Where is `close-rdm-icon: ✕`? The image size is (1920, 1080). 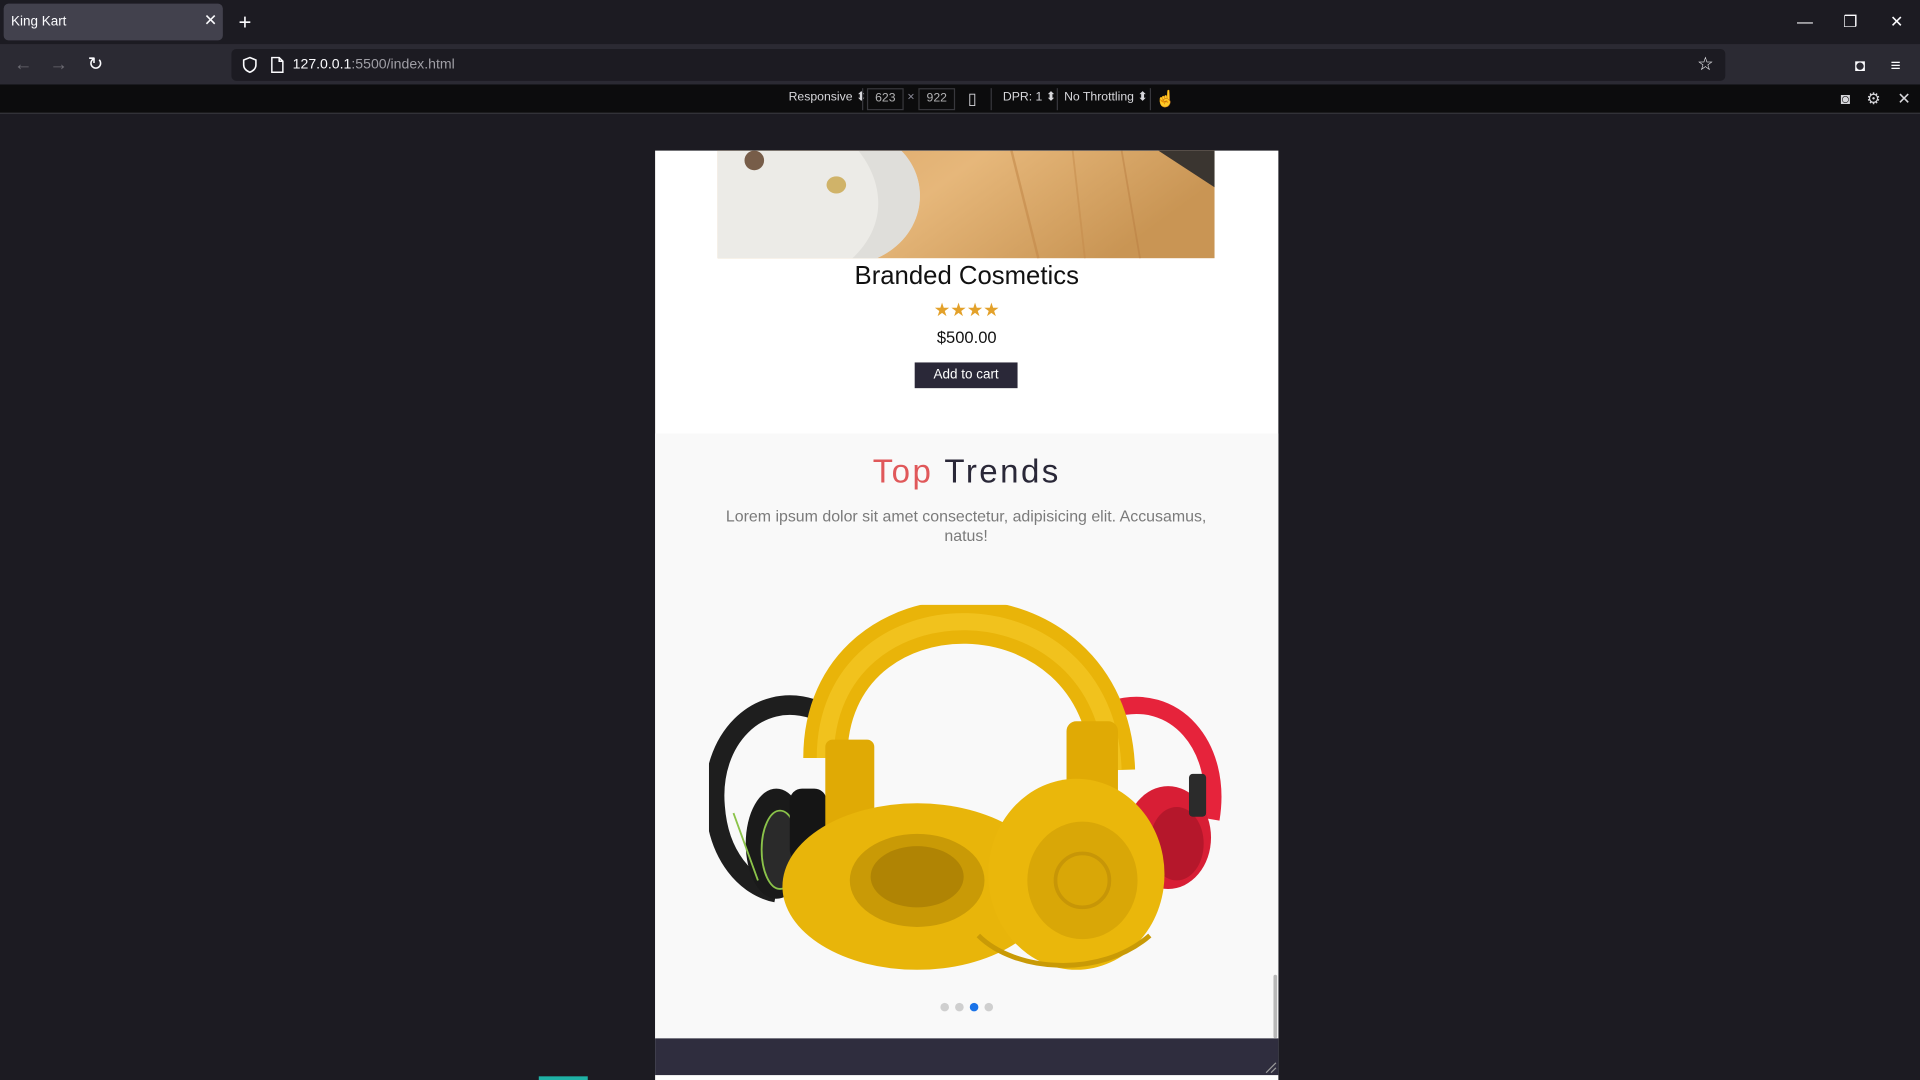
close-rdm-icon: ✕ is located at coordinates (1904, 99).